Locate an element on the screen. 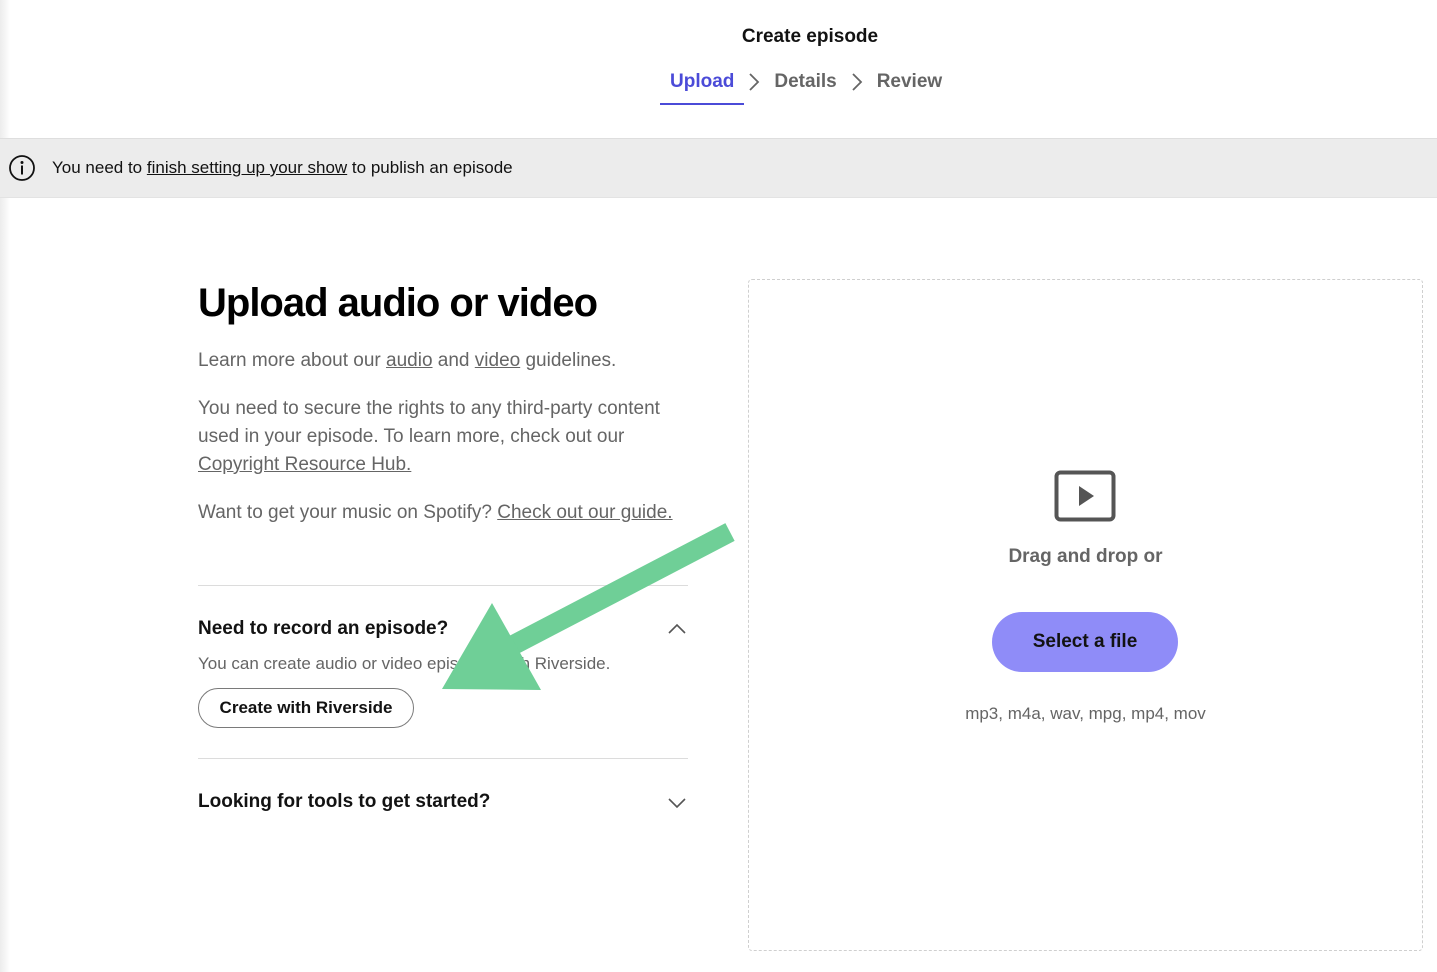  record-episode-heading: Need to record an episode? is located at coordinates (323, 629).